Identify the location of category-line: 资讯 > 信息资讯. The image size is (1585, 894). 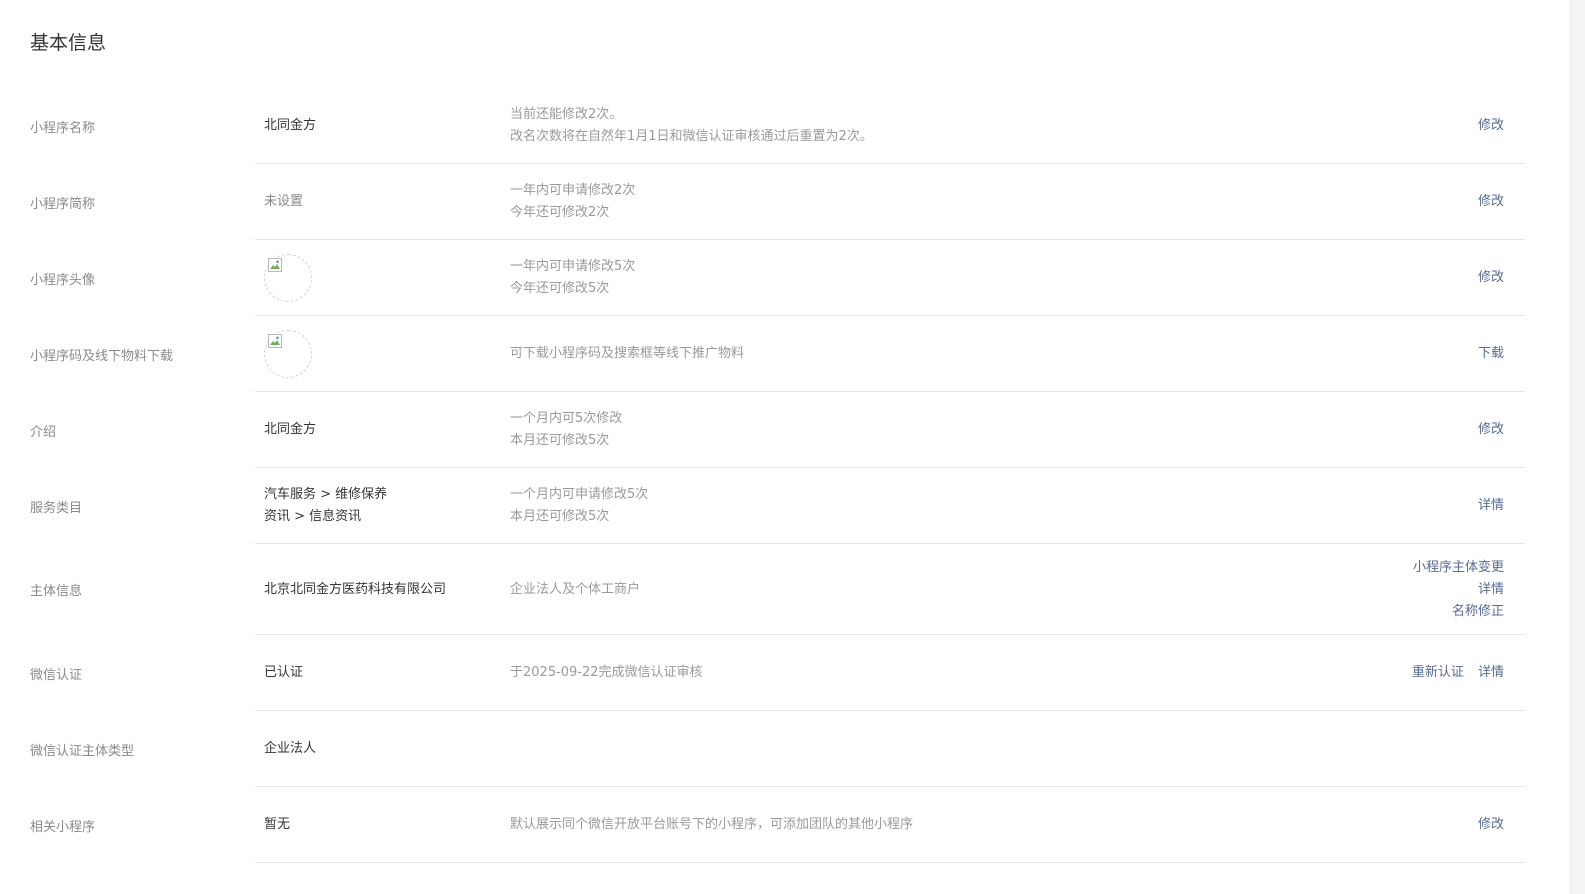
(313, 516).